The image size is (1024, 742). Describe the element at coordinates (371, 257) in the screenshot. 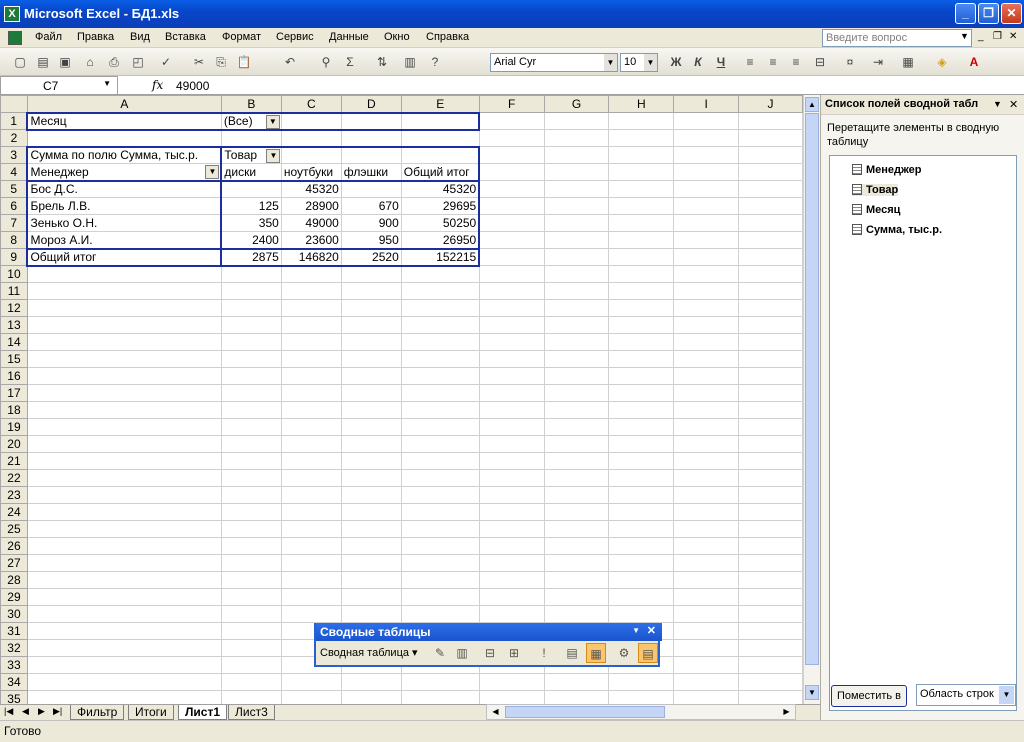

I see `grand-total-cell: 2520` at that location.